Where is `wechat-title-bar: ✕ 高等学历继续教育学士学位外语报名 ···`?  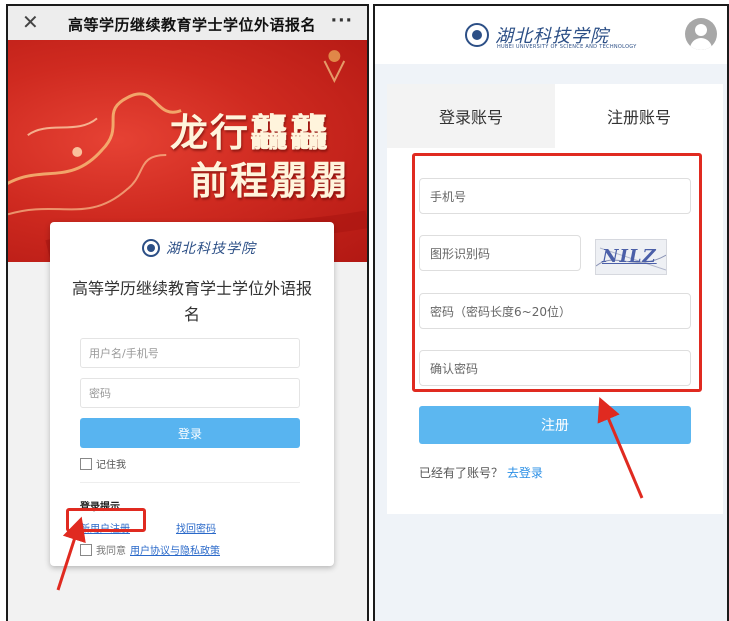
wechat-title-bar: ✕ 高等学历继续教育学士学位外语报名 ··· is located at coordinates (187, 23).